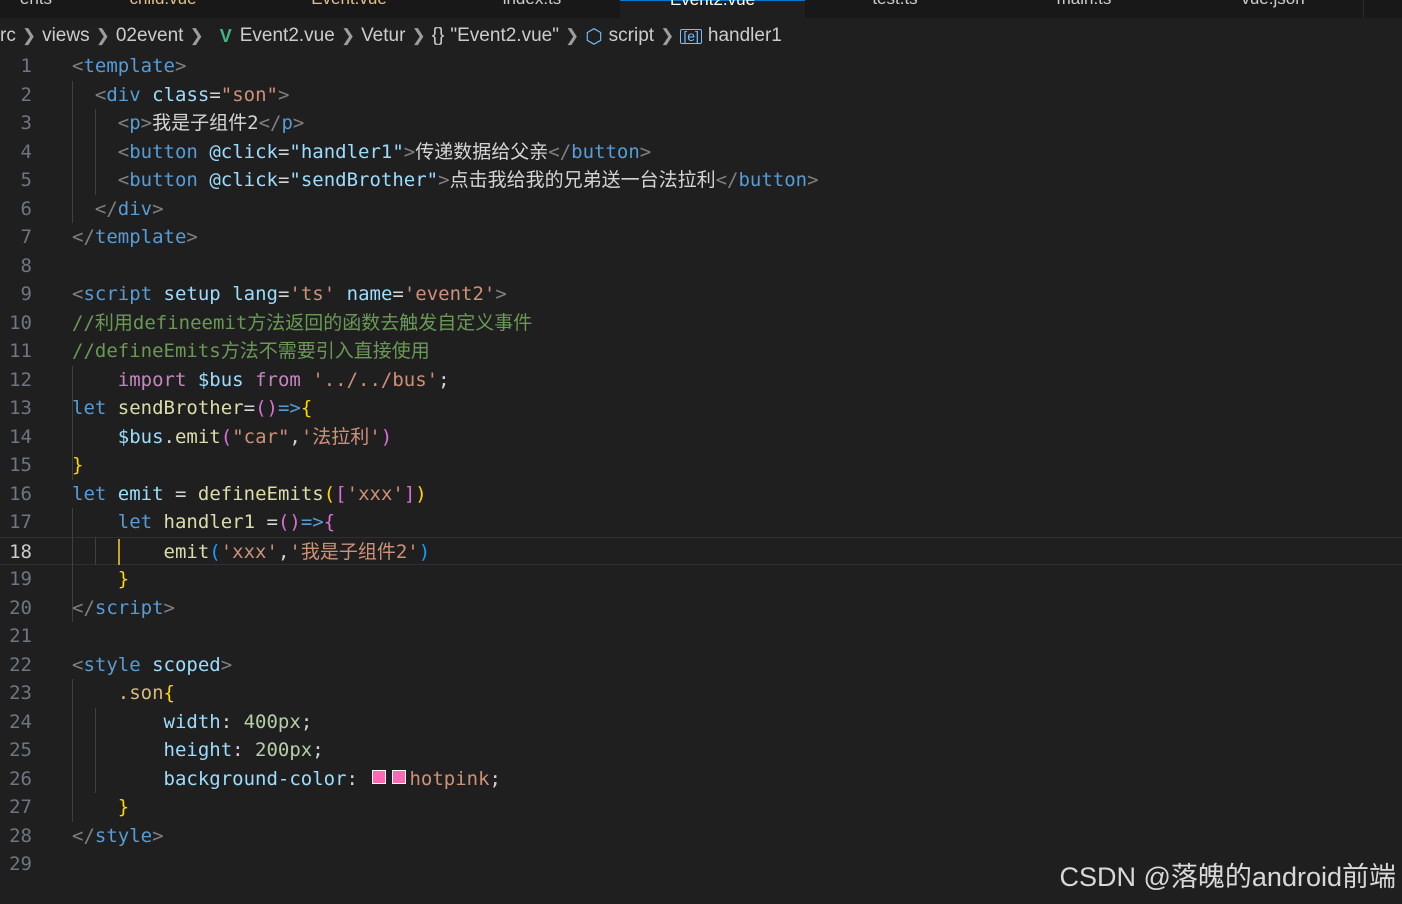 Image resolution: width=1402 pixels, height=904 pixels. What do you see at coordinates (289, 408) in the screenshot?
I see `code-token: =>` at bounding box center [289, 408].